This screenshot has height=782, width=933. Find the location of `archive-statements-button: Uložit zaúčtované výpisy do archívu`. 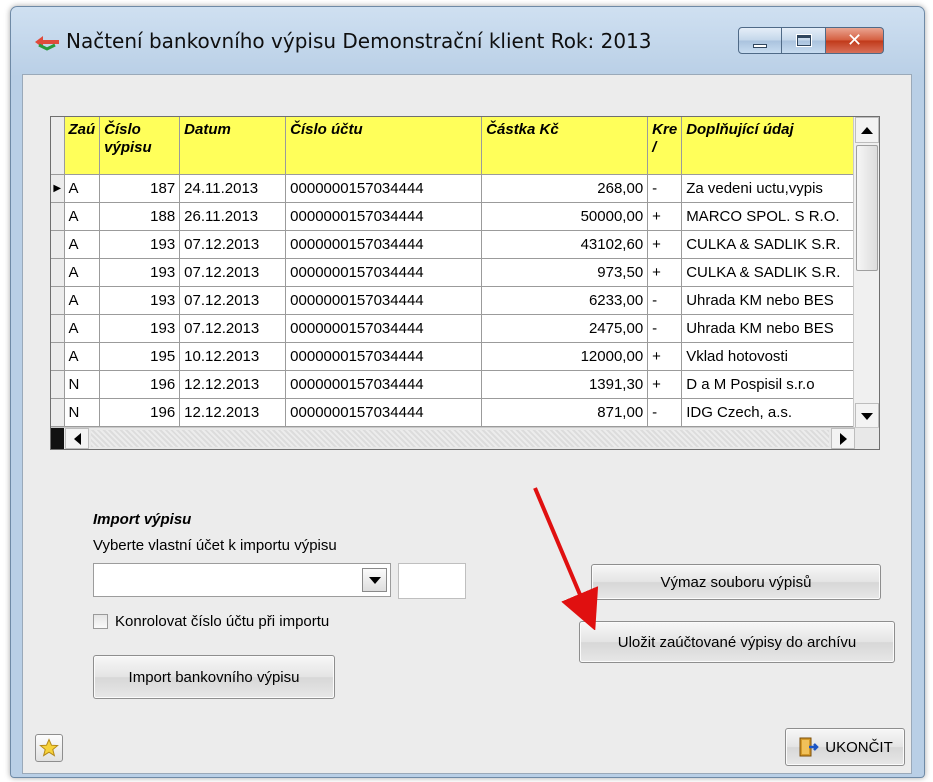

archive-statements-button: Uložit zaúčtované výpisy do archívu is located at coordinates (737, 642).